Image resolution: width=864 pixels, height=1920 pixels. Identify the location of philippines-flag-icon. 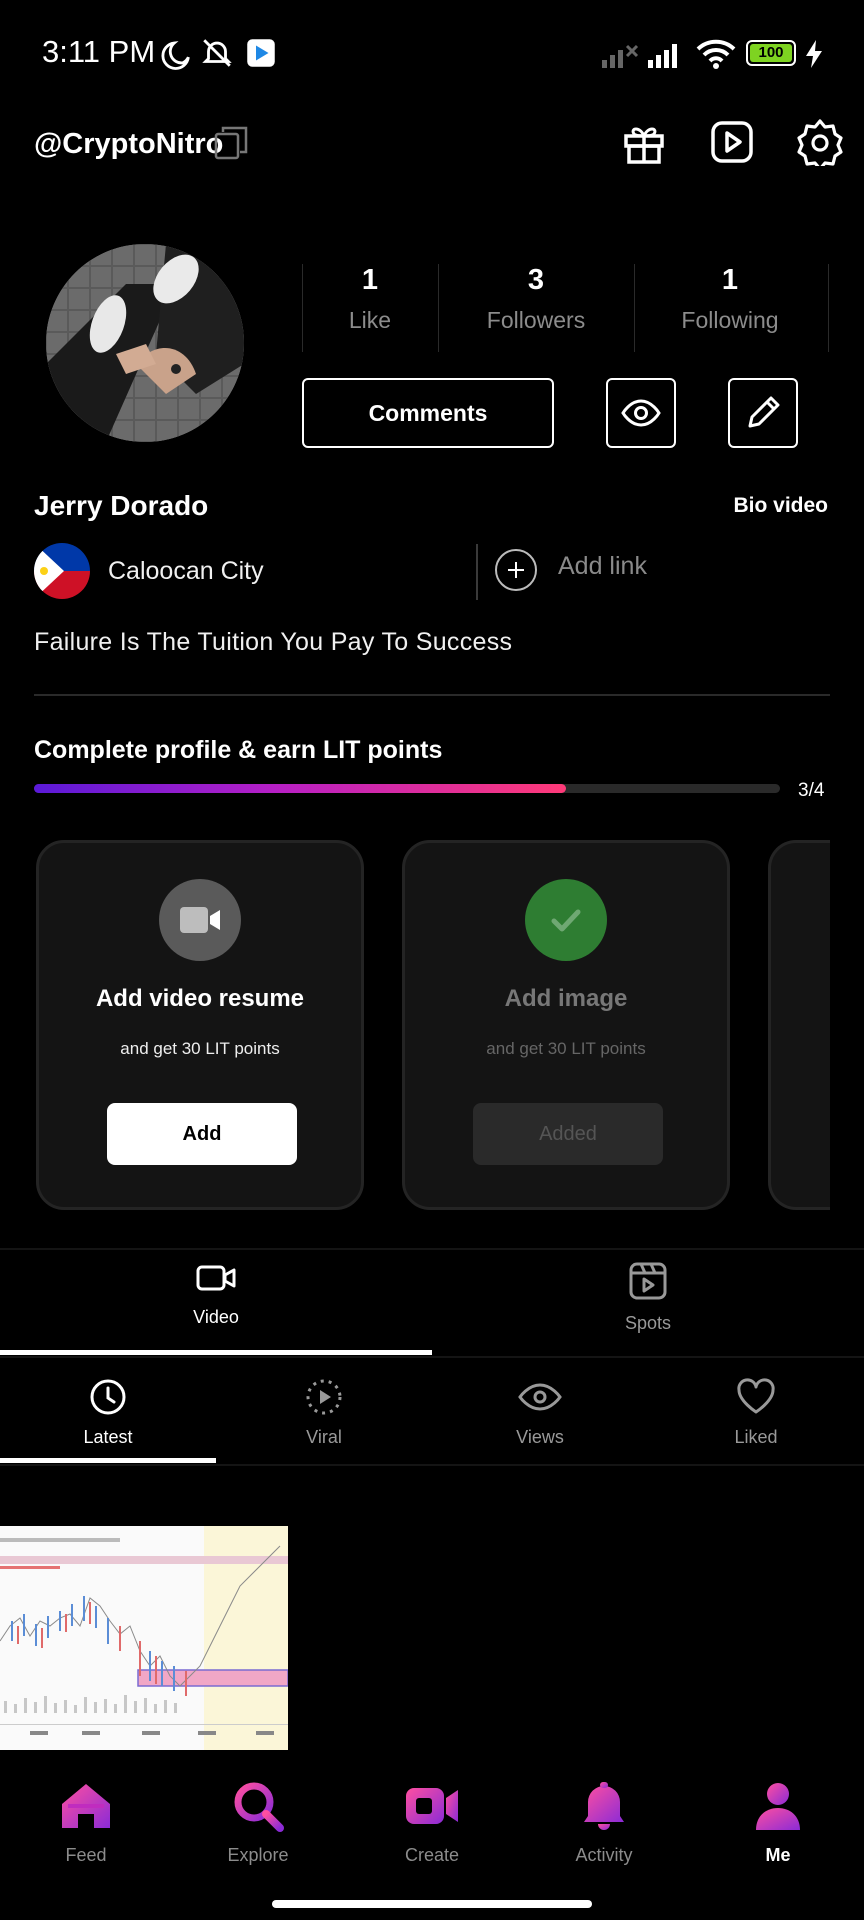
(62, 571).